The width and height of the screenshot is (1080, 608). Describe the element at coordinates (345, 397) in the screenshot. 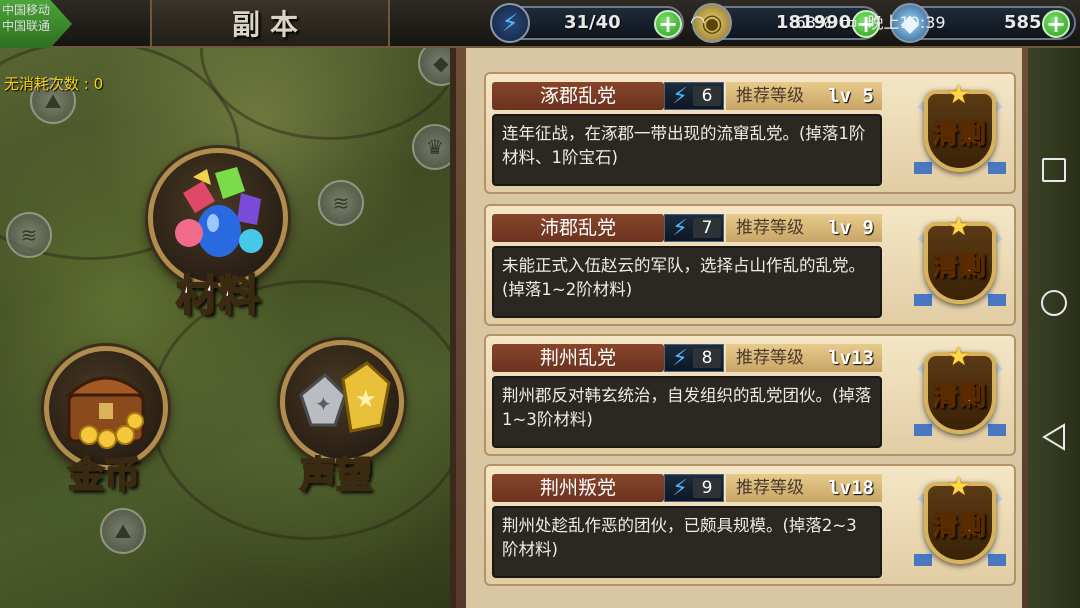

I see `badges-icon: ✦ ★` at that location.